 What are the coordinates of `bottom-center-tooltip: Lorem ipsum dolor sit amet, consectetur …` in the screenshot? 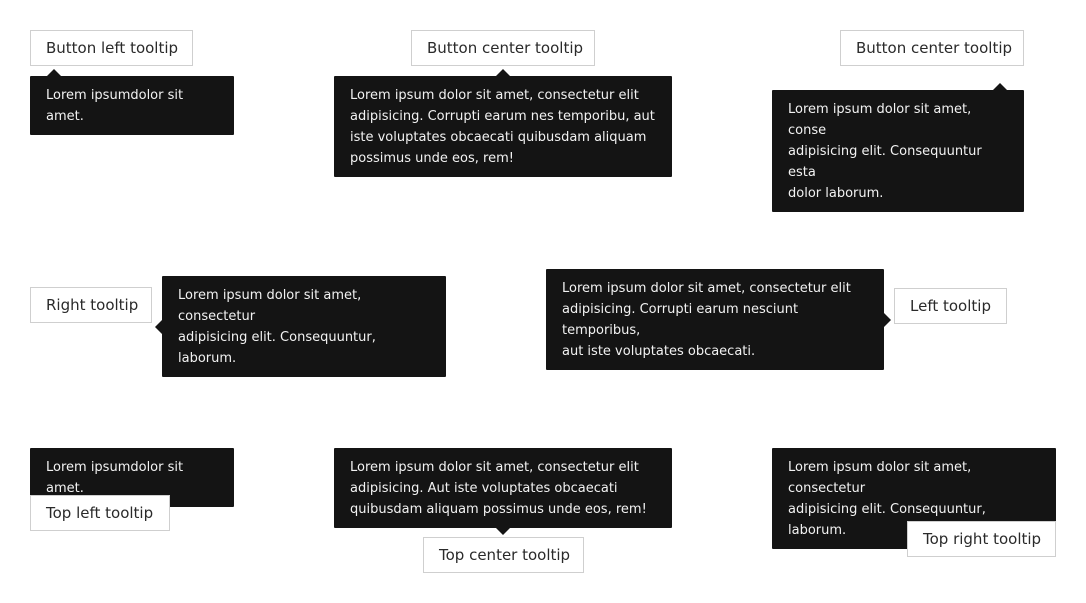 It's located at (503, 123).